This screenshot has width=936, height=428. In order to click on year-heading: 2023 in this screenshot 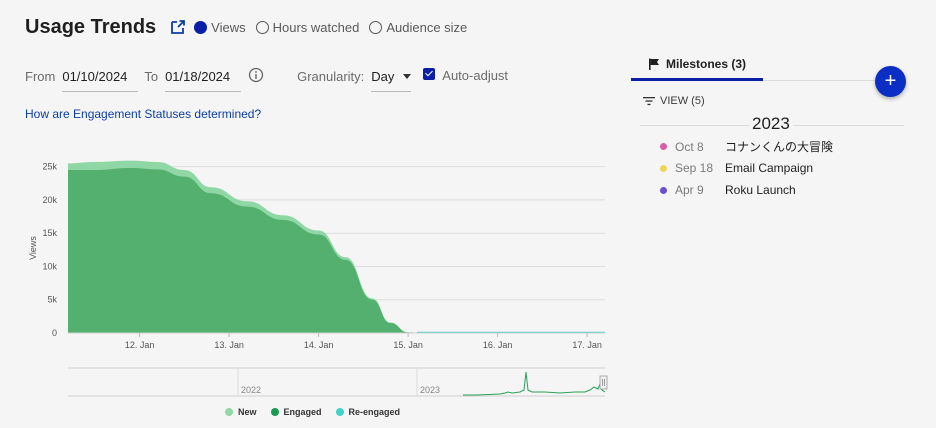, I will do `click(771, 124)`.